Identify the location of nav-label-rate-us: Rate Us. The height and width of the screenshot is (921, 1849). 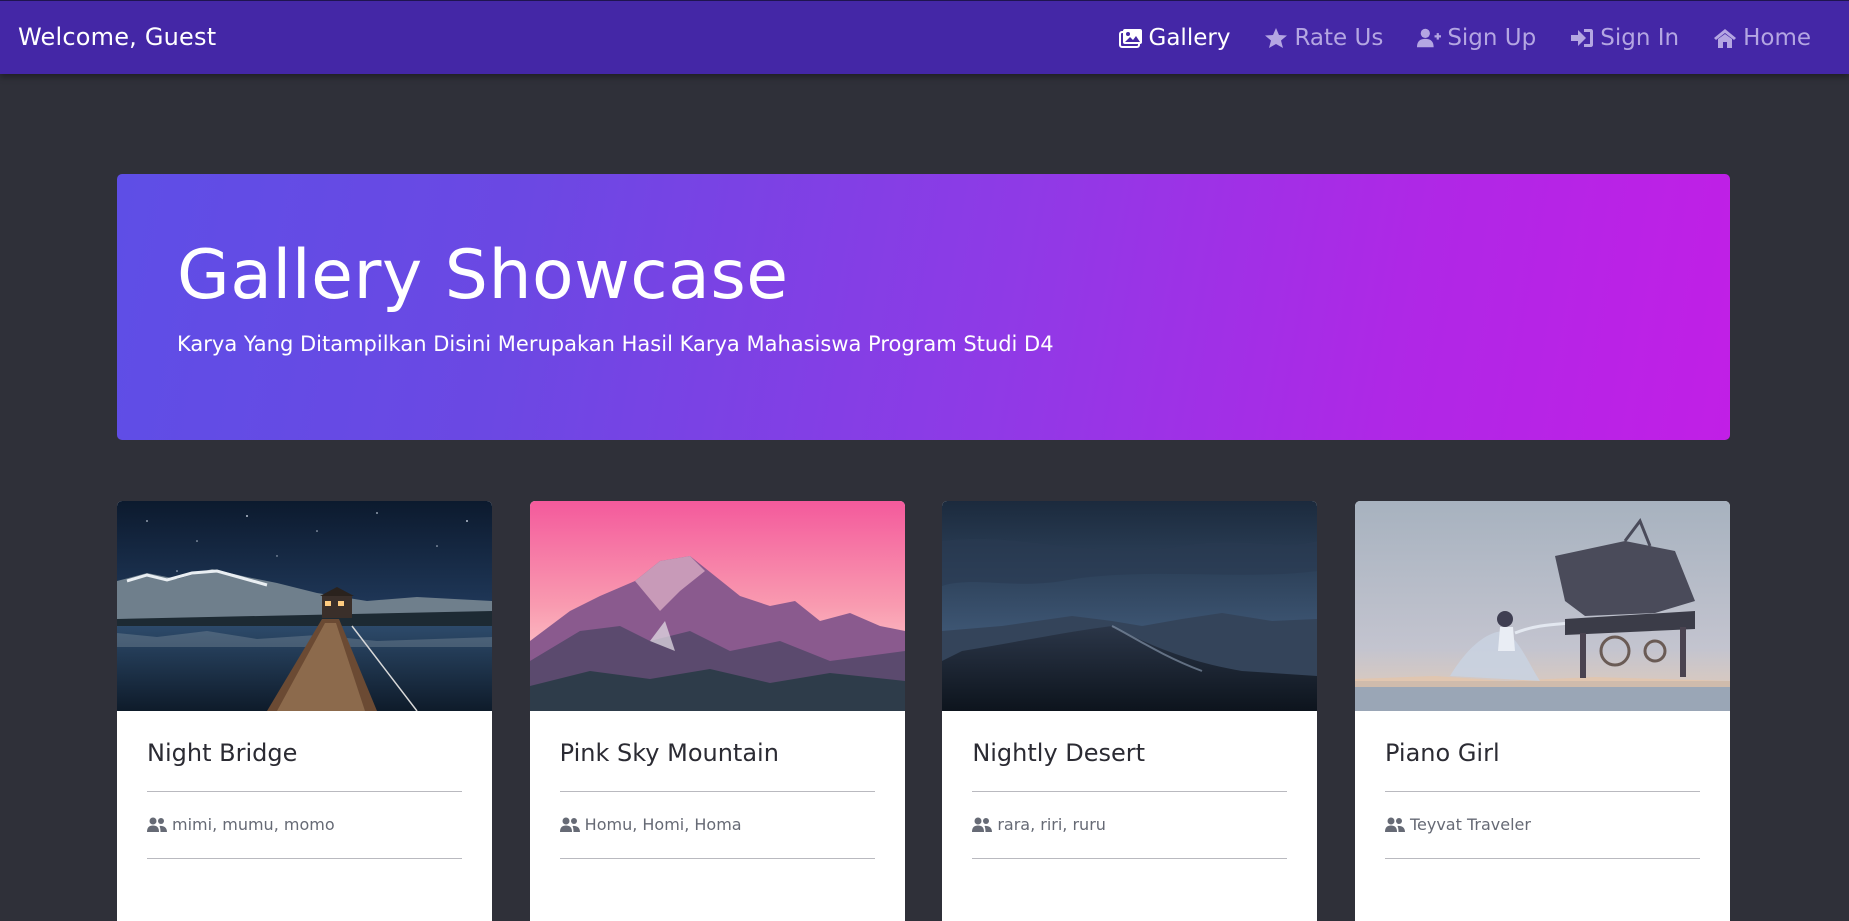
(1339, 38).